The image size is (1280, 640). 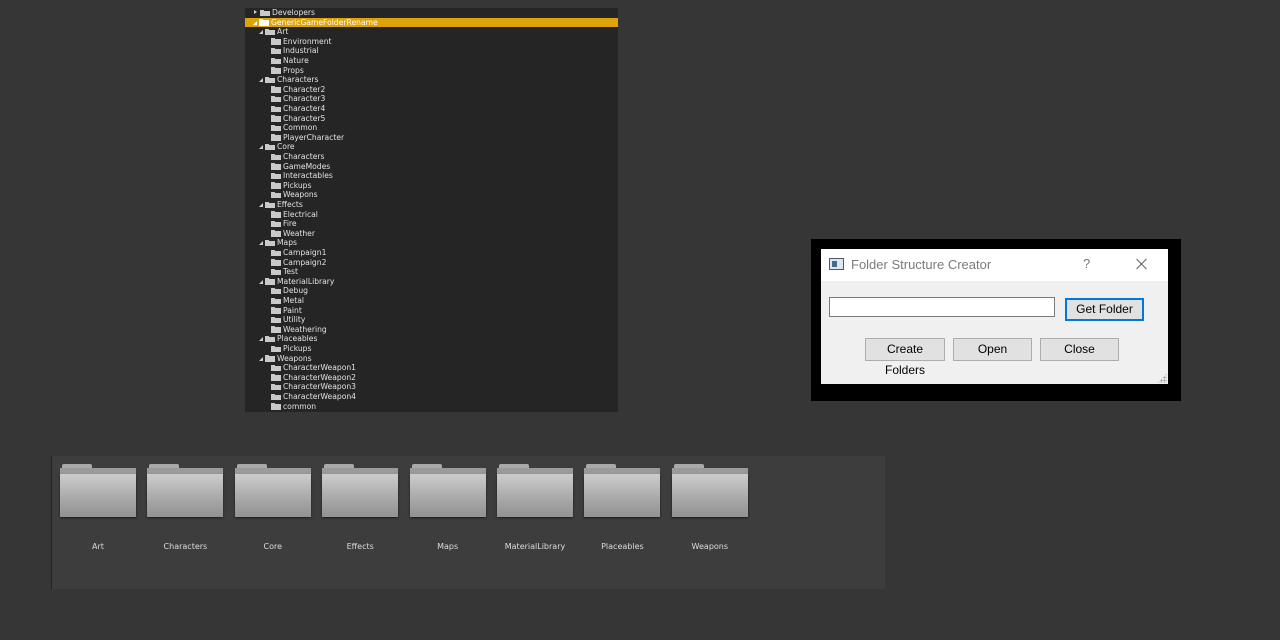 What do you see at coordinates (992, 349) in the screenshot?
I see `open-button: Open` at bounding box center [992, 349].